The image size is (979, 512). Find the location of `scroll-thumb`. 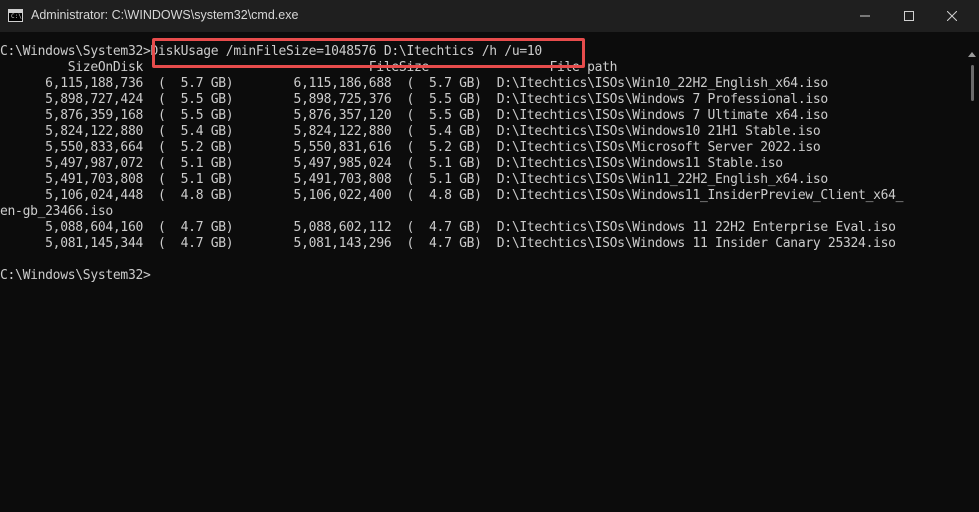

scroll-thumb is located at coordinates (972, 83).